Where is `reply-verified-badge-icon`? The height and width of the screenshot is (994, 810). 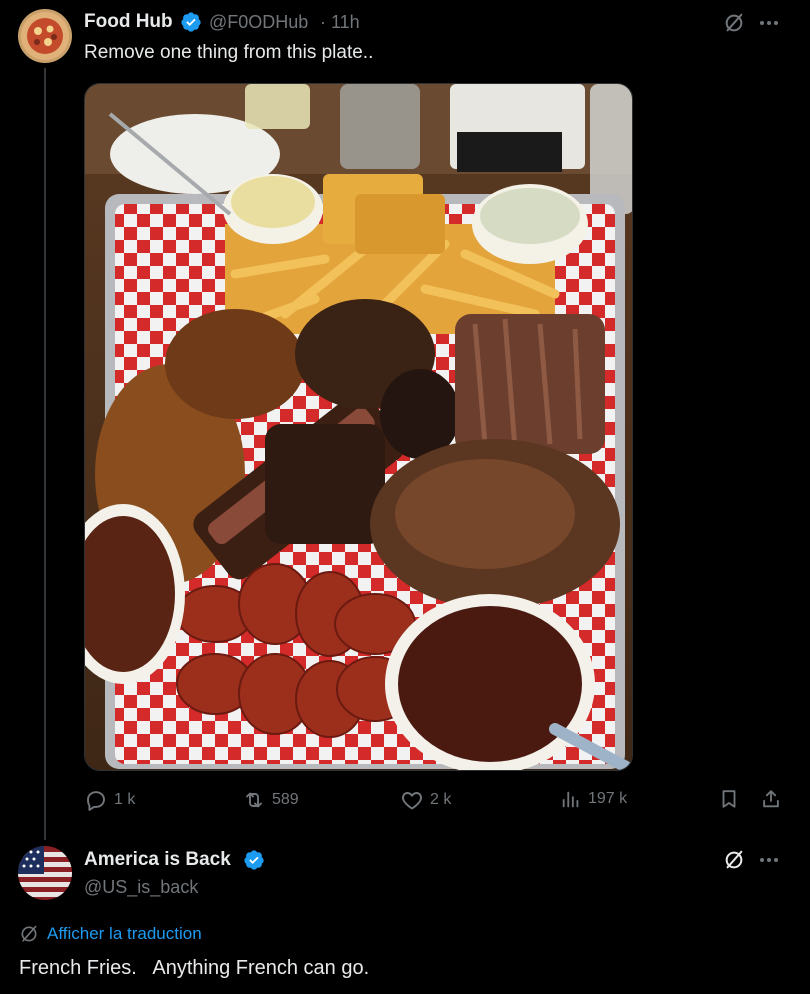 reply-verified-badge-icon is located at coordinates (254, 860).